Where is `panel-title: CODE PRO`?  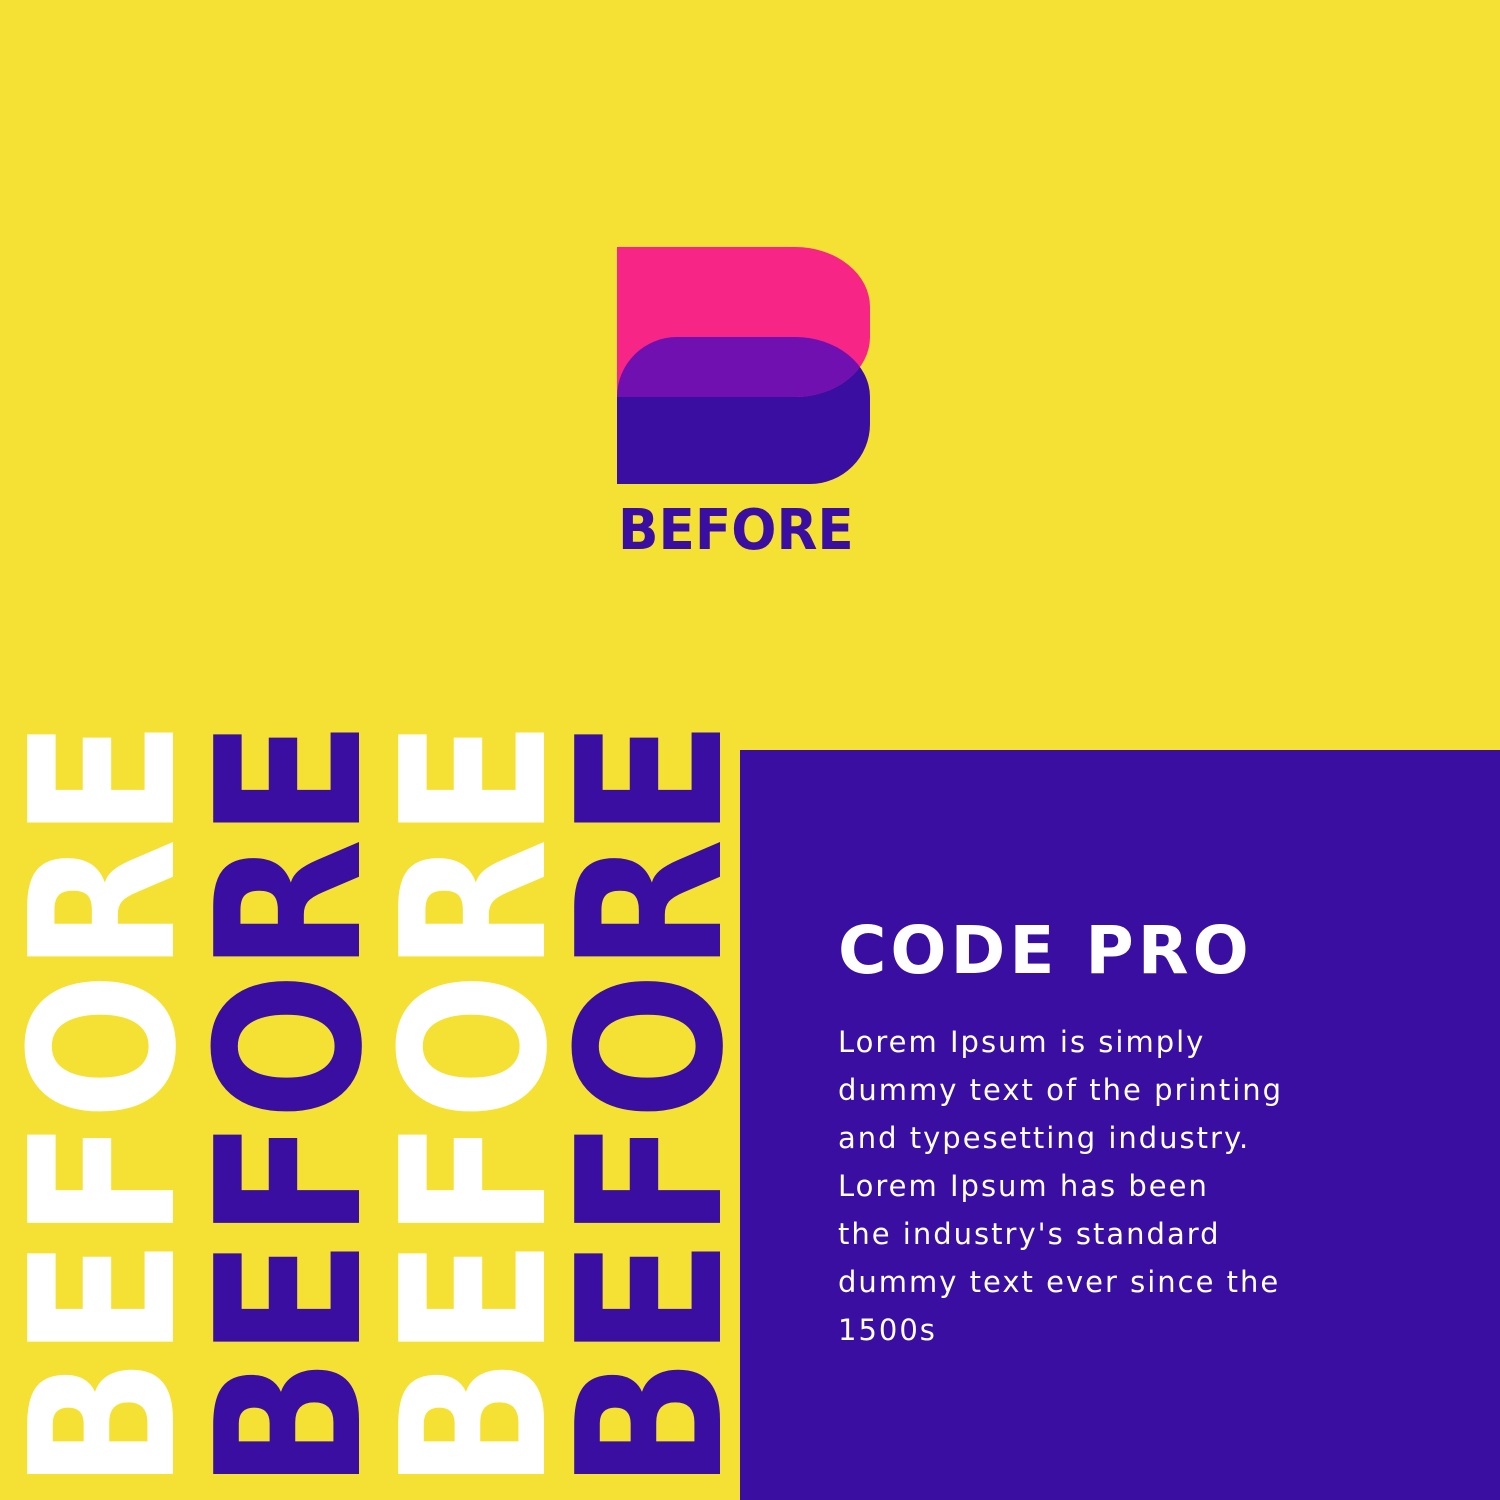 panel-title: CODE PRO is located at coordinates (1045, 950).